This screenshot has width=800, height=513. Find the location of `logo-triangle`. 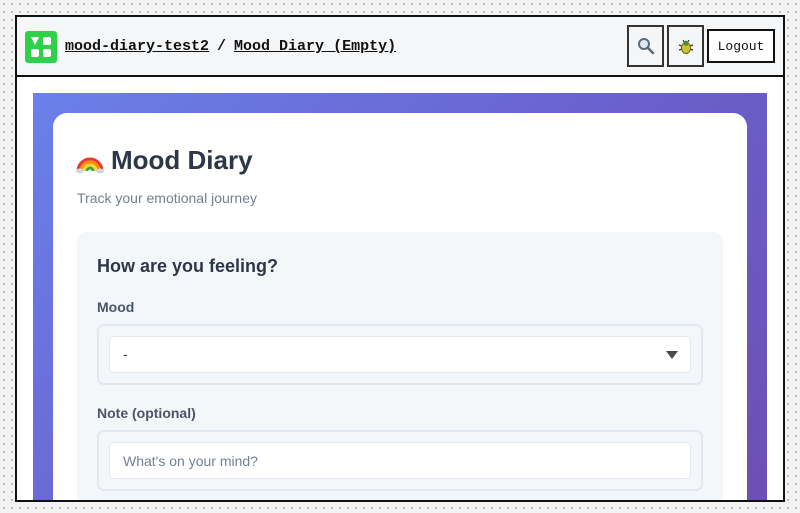

logo-triangle is located at coordinates (35, 41).